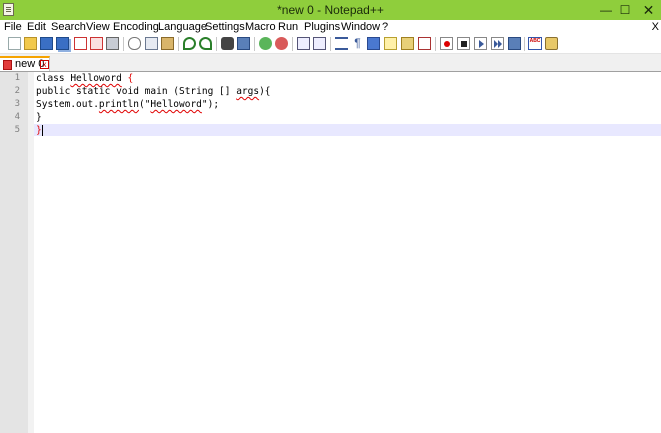  I want to click on new-file-icon, so click(14, 43).